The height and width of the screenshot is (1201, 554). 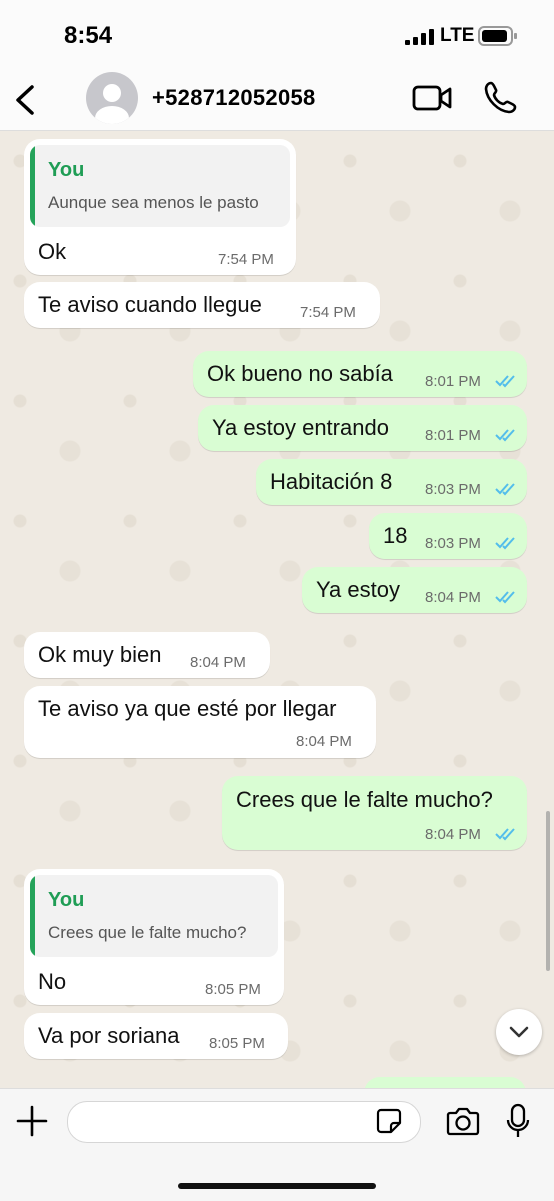 What do you see at coordinates (52, 251) in the screenshot?
I see `message-text: Ok` at bounding box center [52, 251].